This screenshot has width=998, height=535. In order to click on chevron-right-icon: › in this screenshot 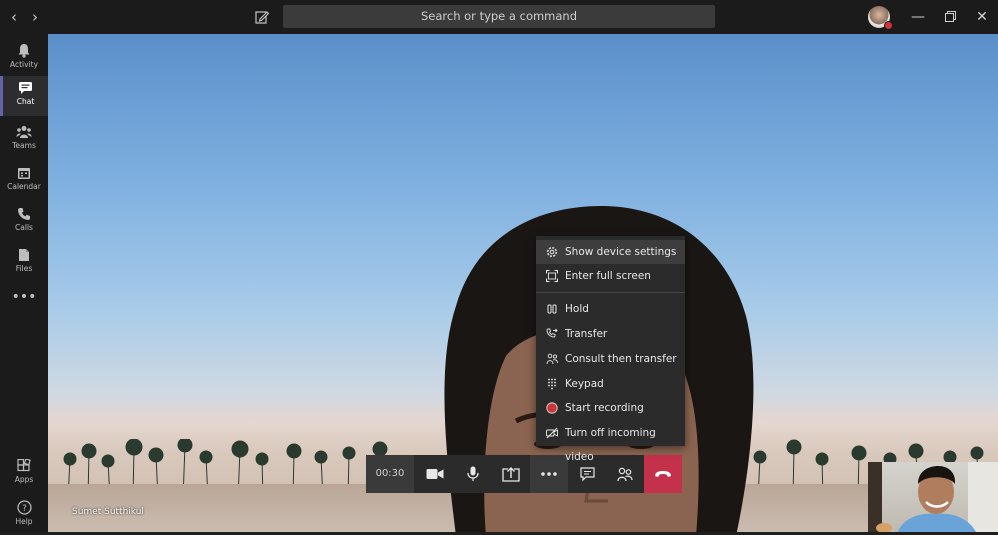, I will do `click(35, 17)`.